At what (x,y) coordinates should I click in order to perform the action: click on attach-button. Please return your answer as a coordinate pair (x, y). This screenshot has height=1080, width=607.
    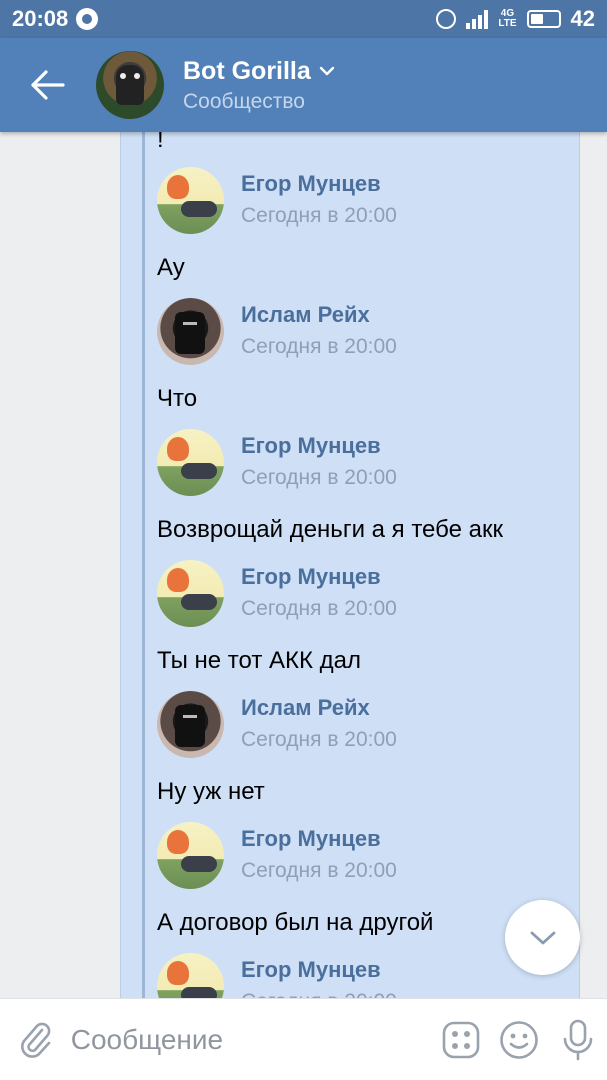
    Looking at the image, I should click on (35, 1039).